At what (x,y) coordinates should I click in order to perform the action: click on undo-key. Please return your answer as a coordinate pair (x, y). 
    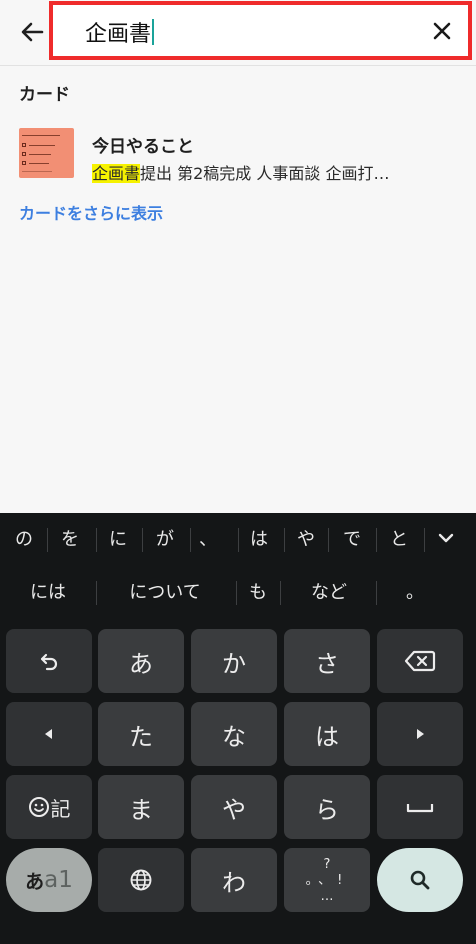
    Looking at the image, I should click on (49, 661).